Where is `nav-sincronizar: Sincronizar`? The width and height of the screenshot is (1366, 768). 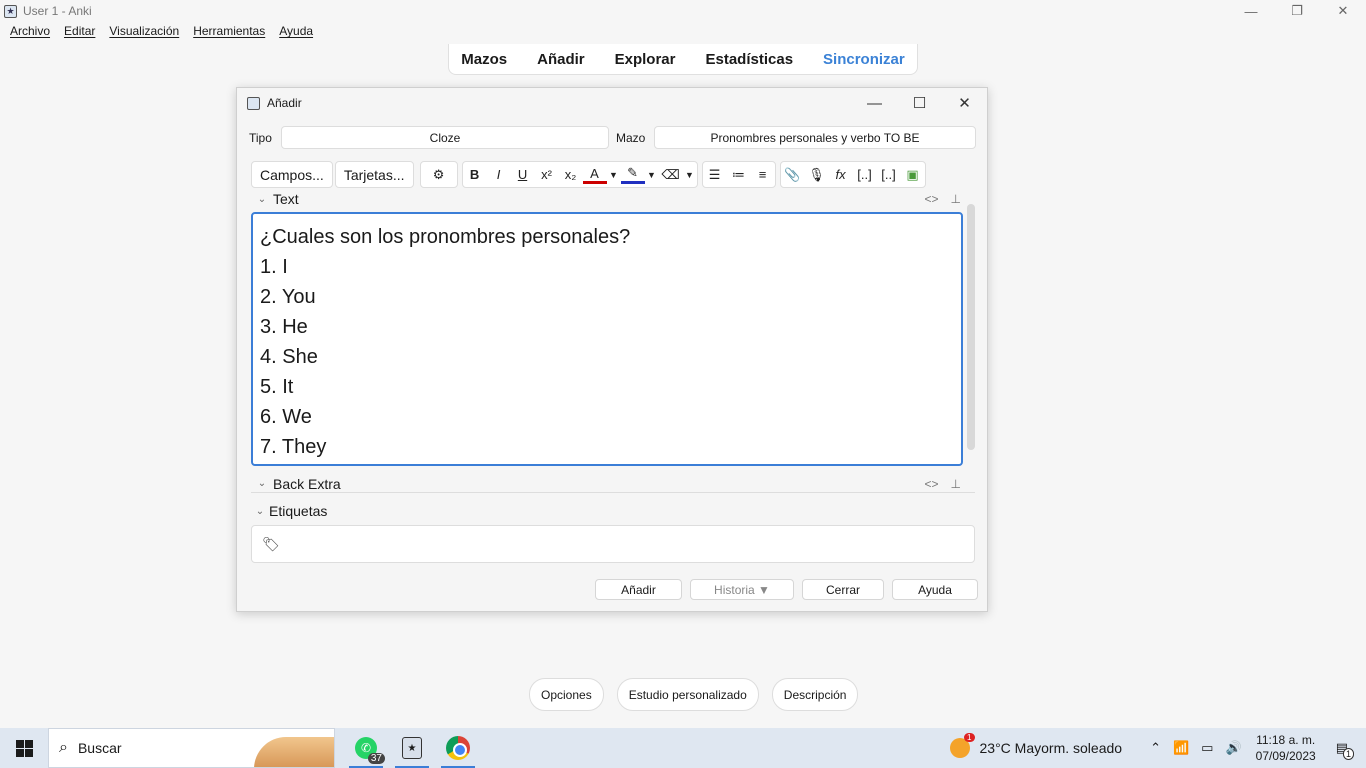 nav-sincronizar: Sincronizar is located at coordinates (864, 59).